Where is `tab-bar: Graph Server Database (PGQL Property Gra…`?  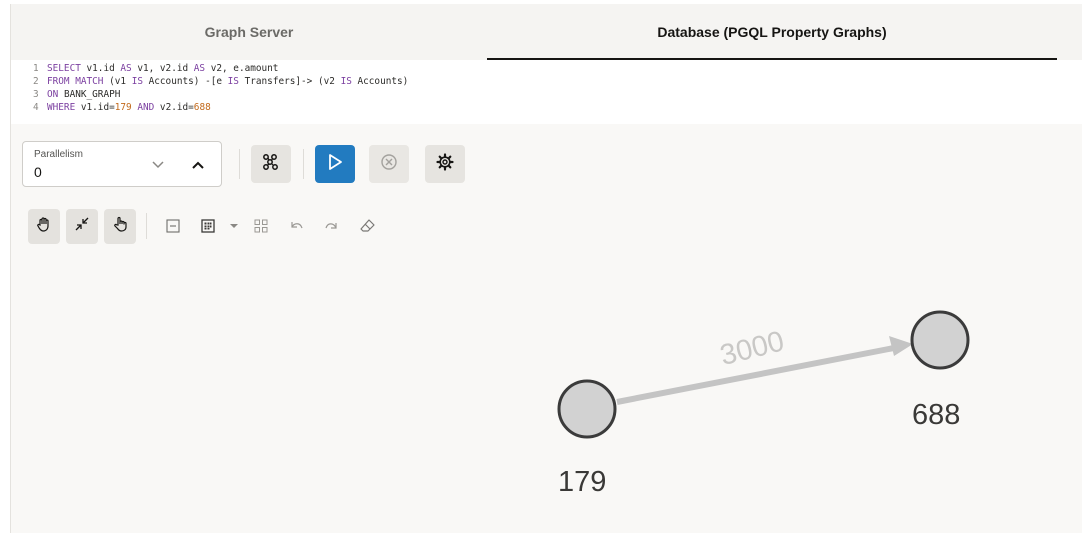 tab-bar: Graph Server Database (PGQL Property Gra… is located at coordinates (546, 32).